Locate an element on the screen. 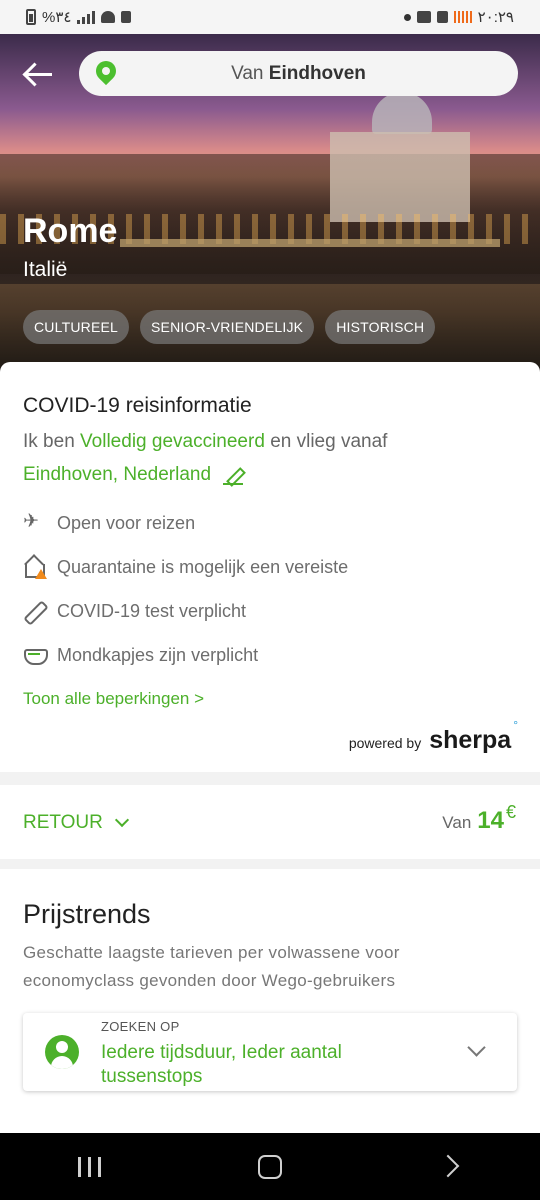 This screenshot has height=1200, width=540. soundcloud-icon is located at coordinates (462, 17).